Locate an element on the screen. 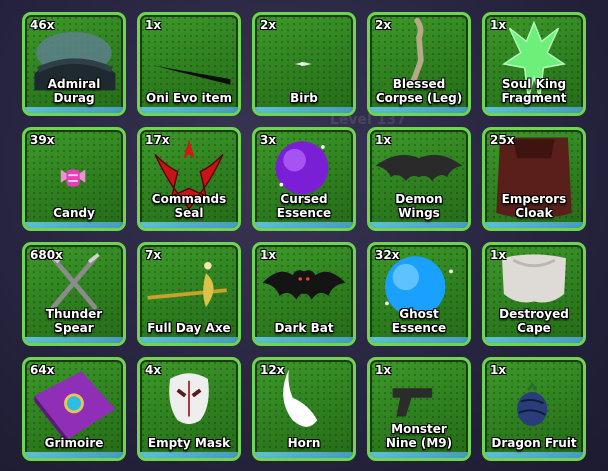  item-name: Monster Nine (M9) is located at coordinates (419, 436).